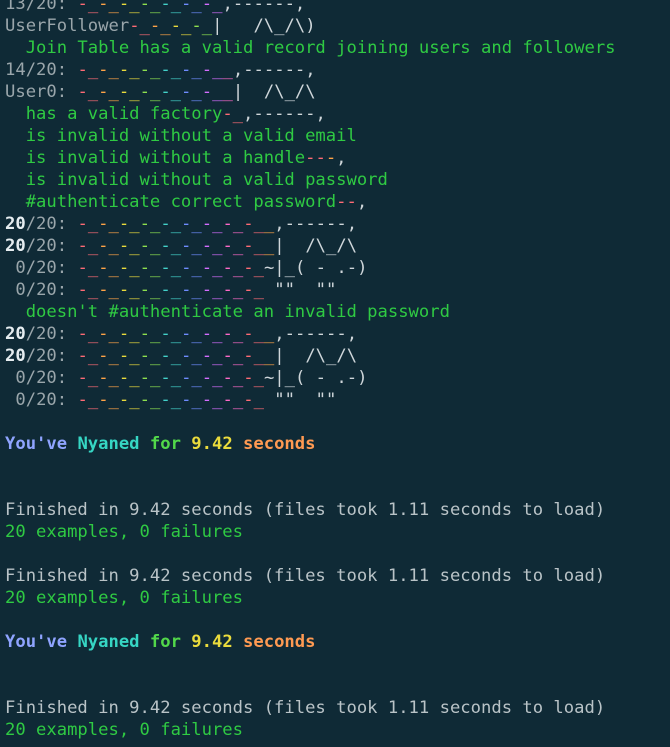  What do you see at coordinates (196, 180) in the screenshot?
I see `example-description: is invalid without a valid password` at bounding box center [196, 180].